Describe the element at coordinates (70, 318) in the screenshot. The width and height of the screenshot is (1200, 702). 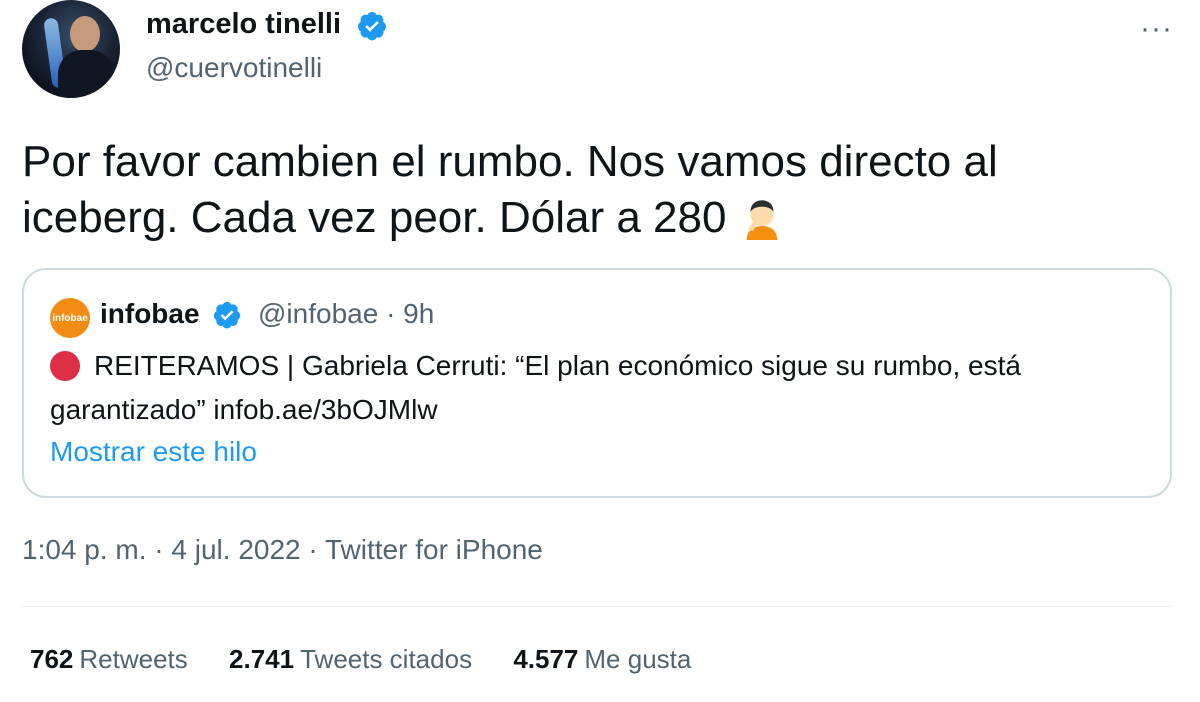
I see `infobae-logo: infobae` at that location.